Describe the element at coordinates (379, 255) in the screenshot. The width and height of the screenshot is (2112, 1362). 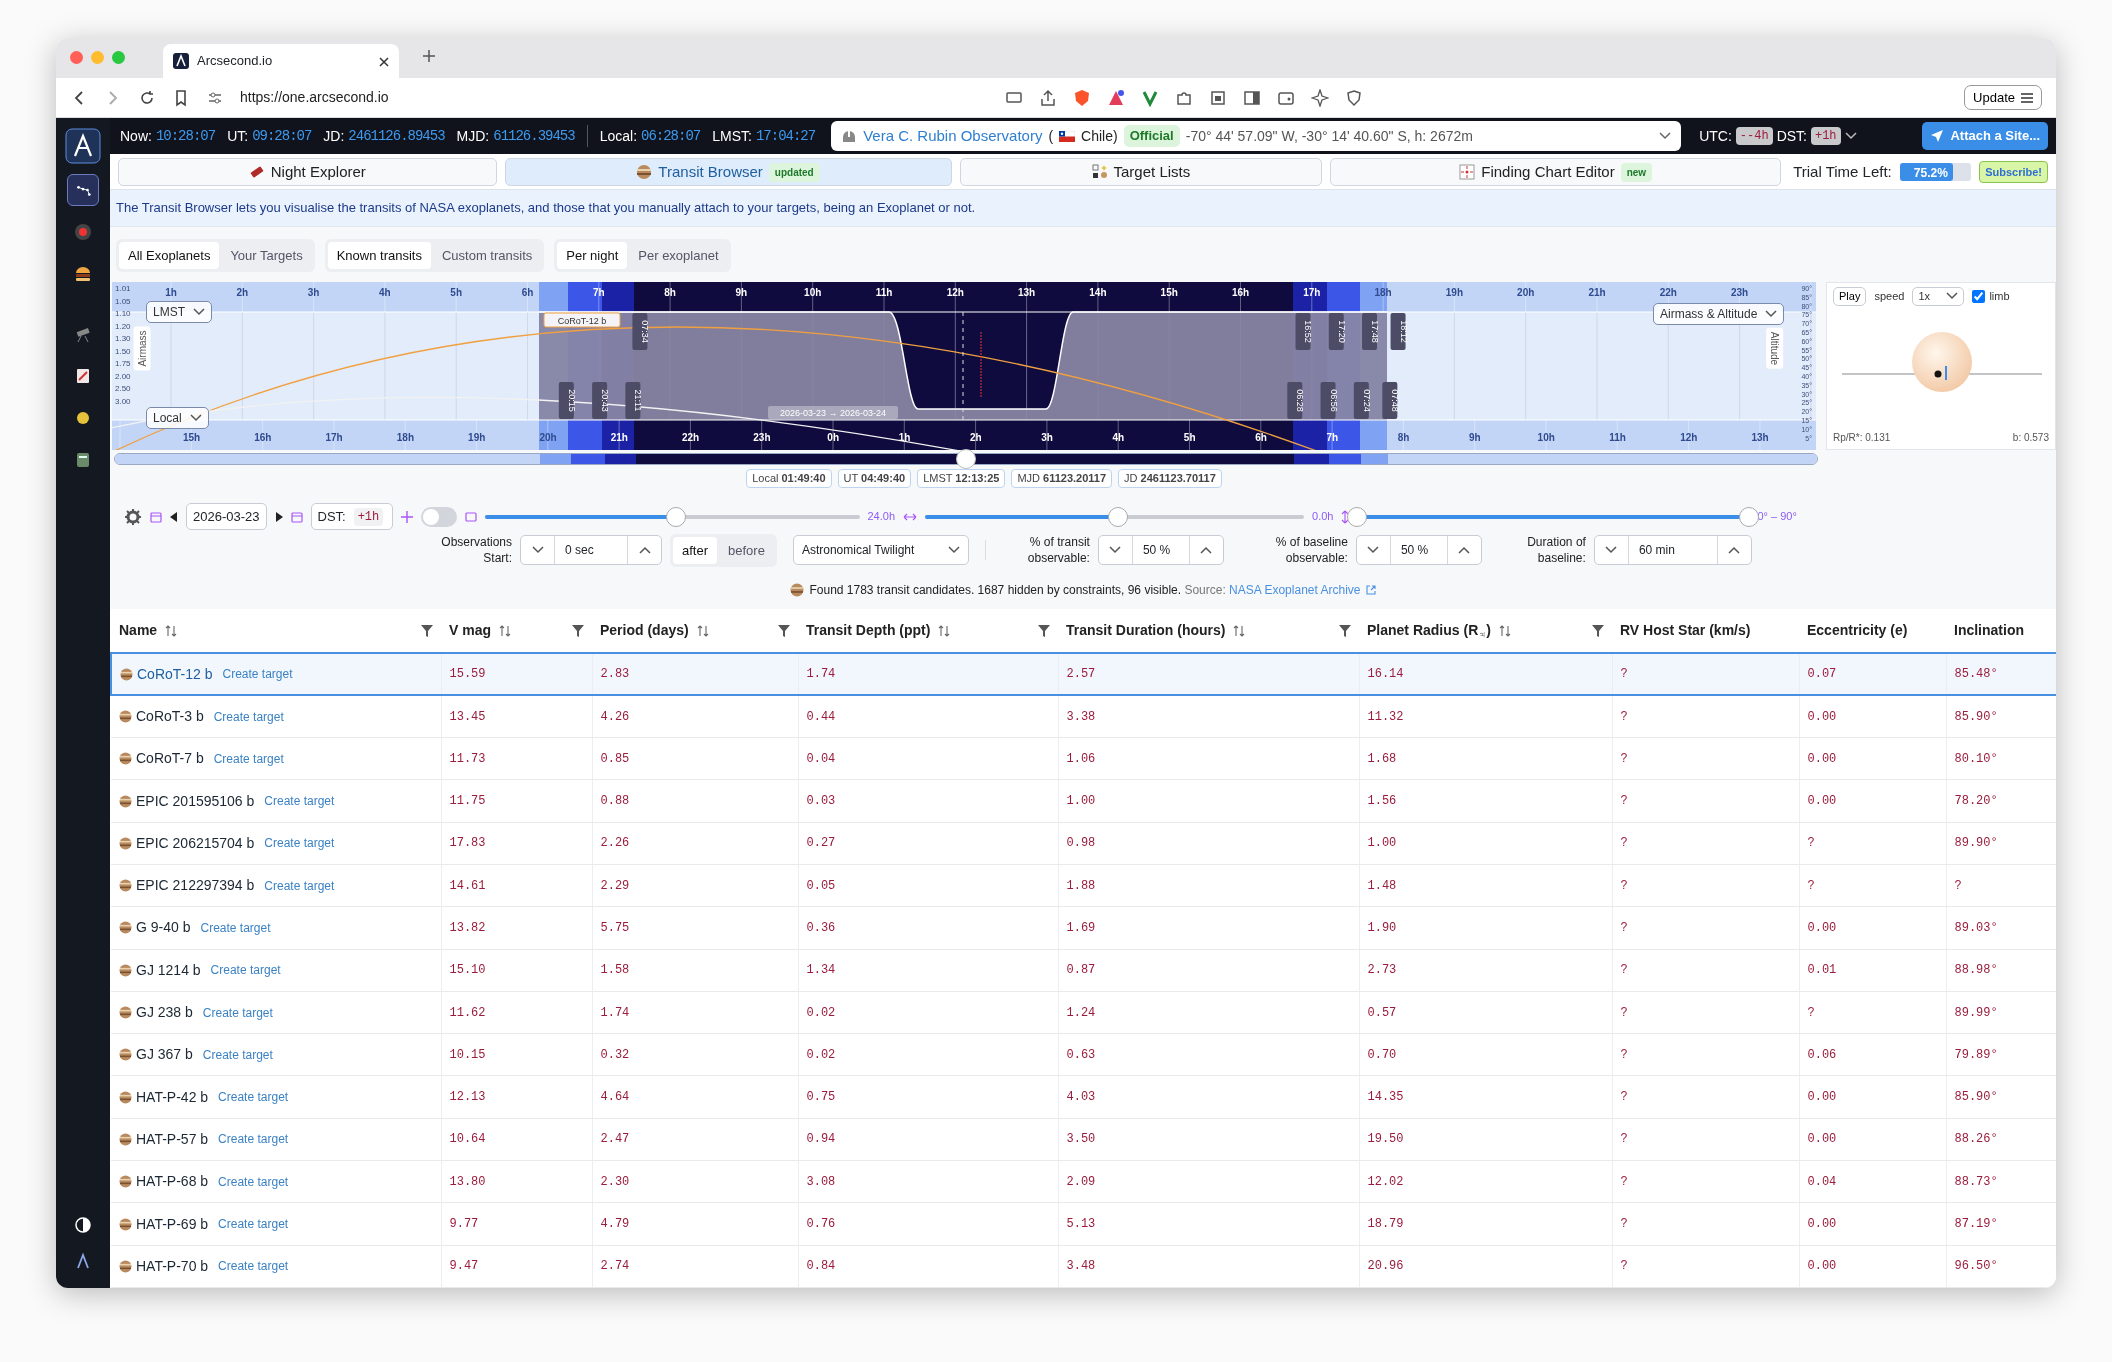
I see `filter-tab: Known transits` at that location.